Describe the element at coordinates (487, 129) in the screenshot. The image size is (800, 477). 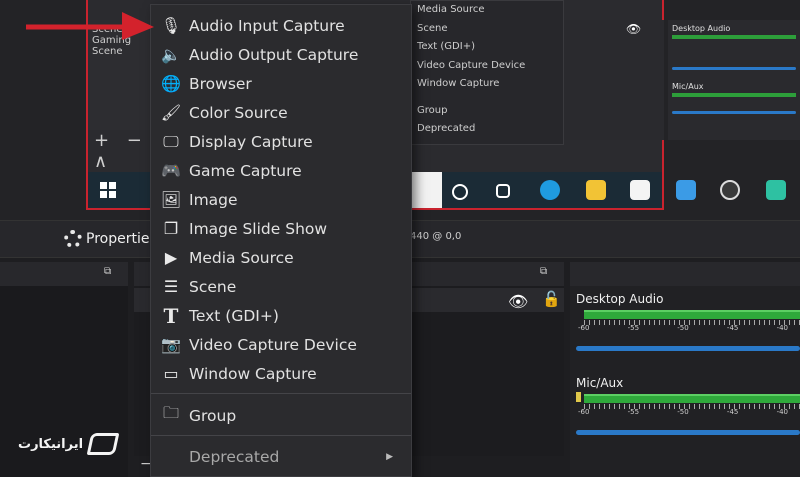
I see `submenu-item: Deprecated` at that location.